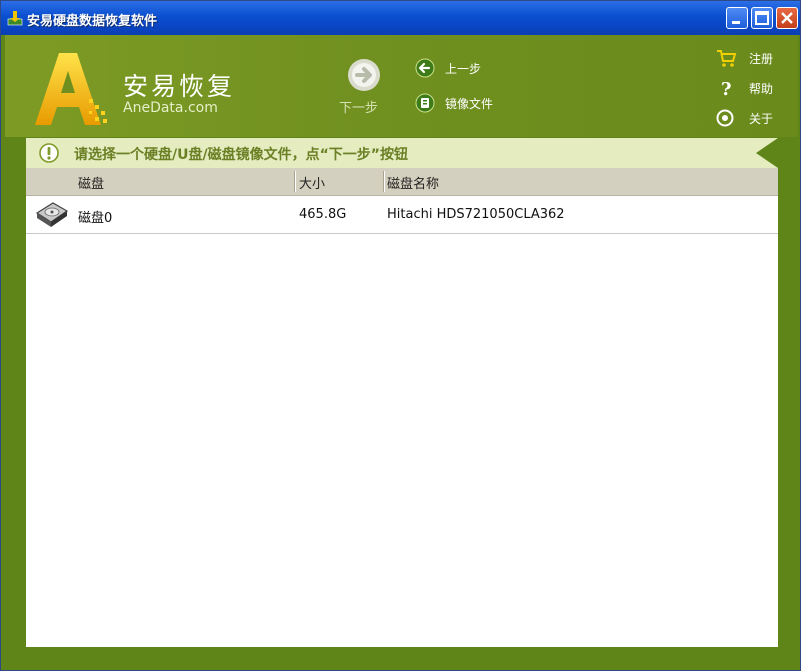  I want to click on info-circle-icon, so click(725, 118).